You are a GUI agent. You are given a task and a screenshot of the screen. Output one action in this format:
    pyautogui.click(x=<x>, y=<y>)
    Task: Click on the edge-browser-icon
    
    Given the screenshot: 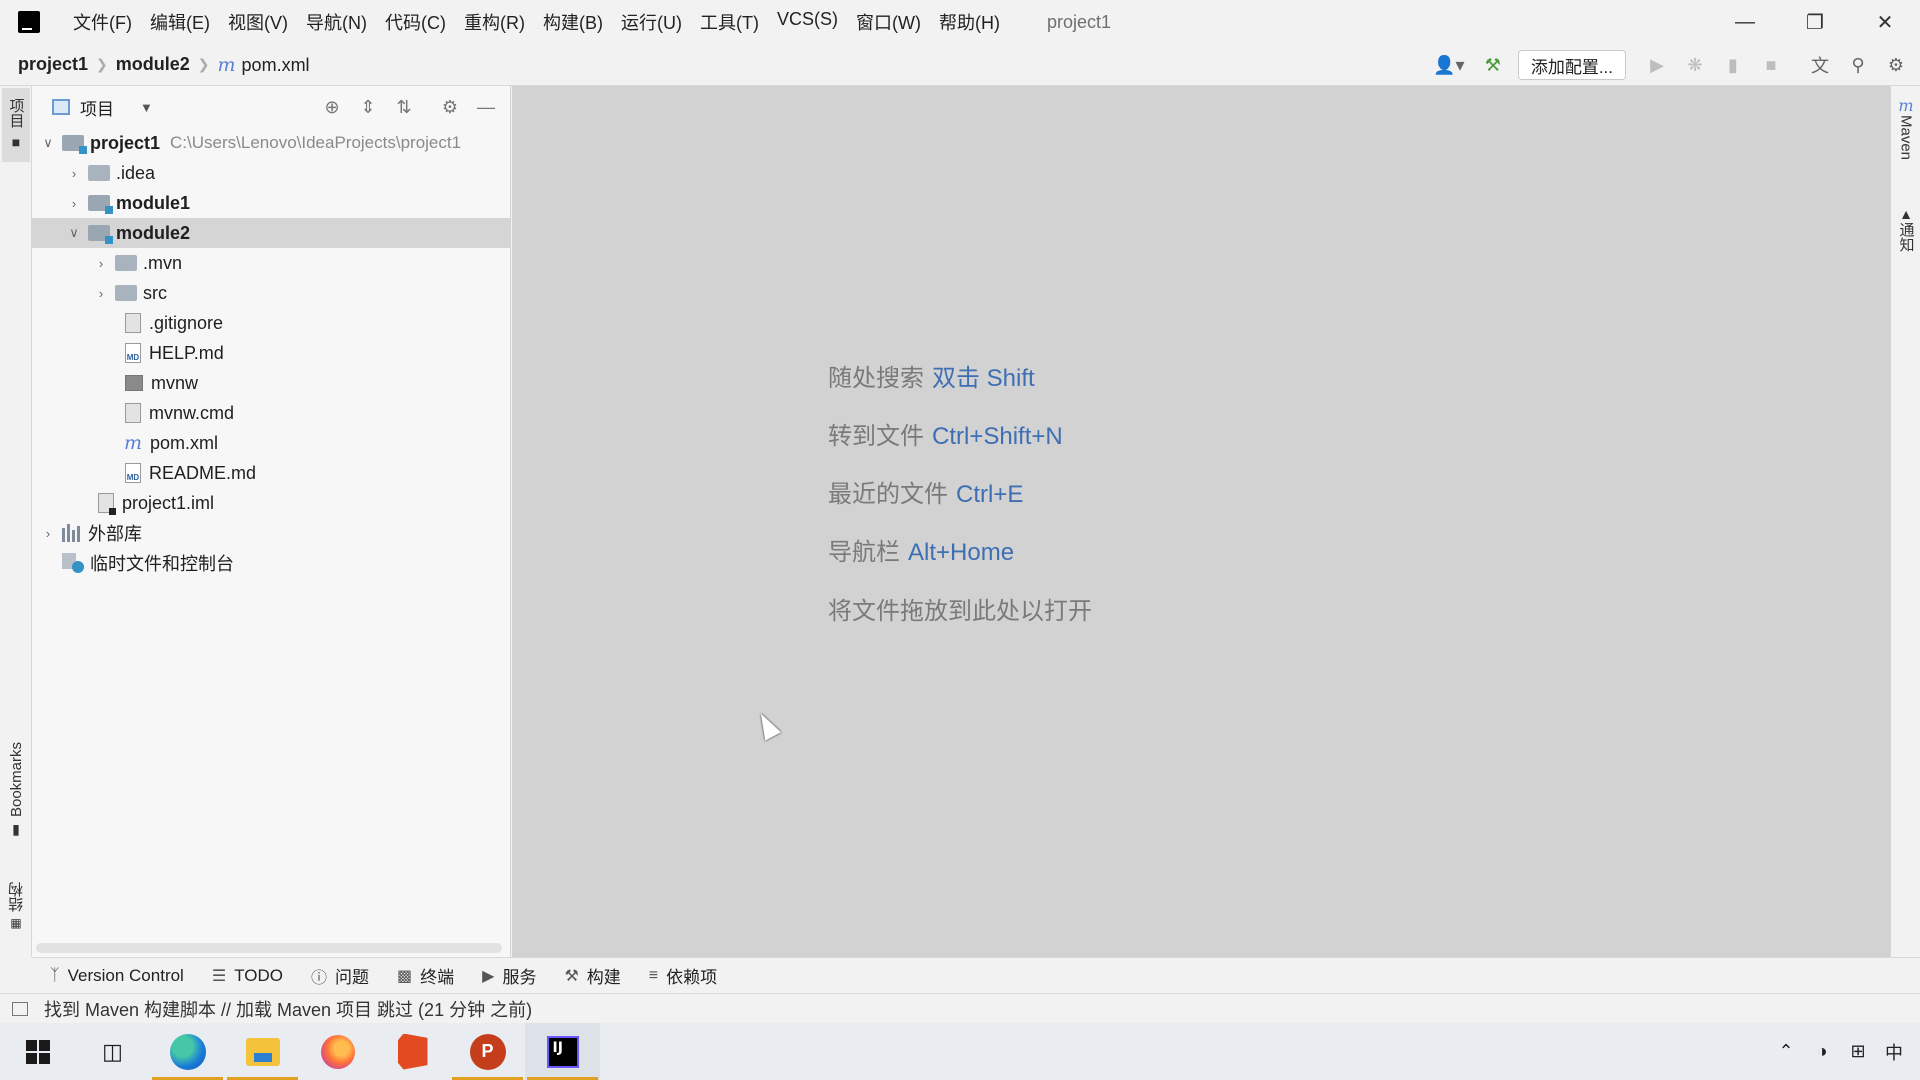 What is the action you would take?
    pyautogui.click(x=187, y=1051)
    